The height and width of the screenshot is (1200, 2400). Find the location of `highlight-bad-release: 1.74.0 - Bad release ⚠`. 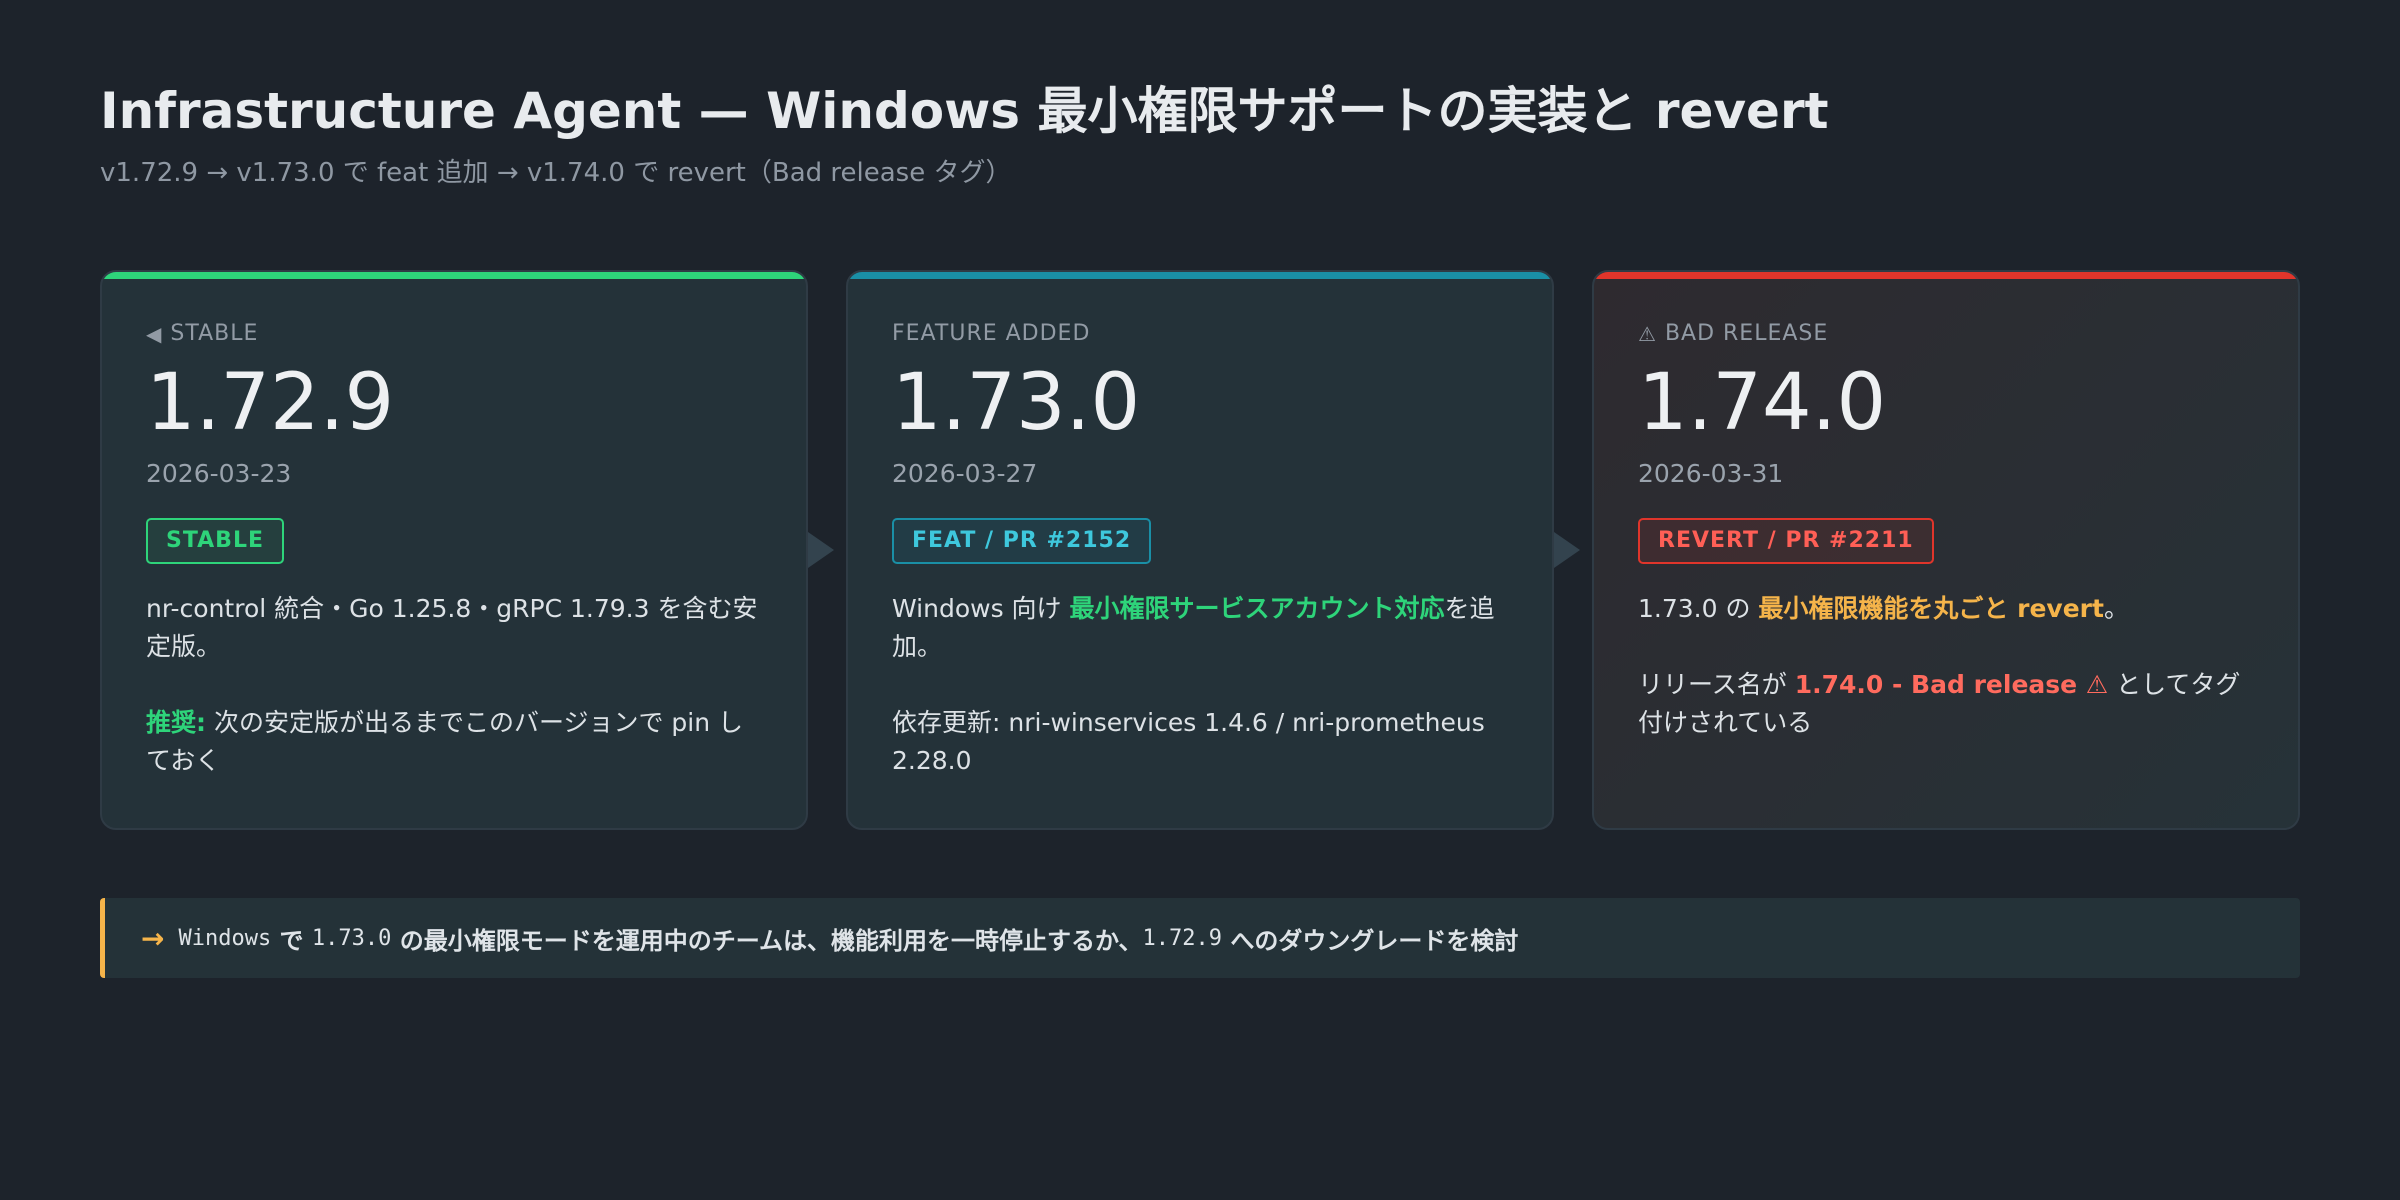

highlight-bad-release: 1.74.0 - Bad release ⚠ is located at coordinates (1951, 684).